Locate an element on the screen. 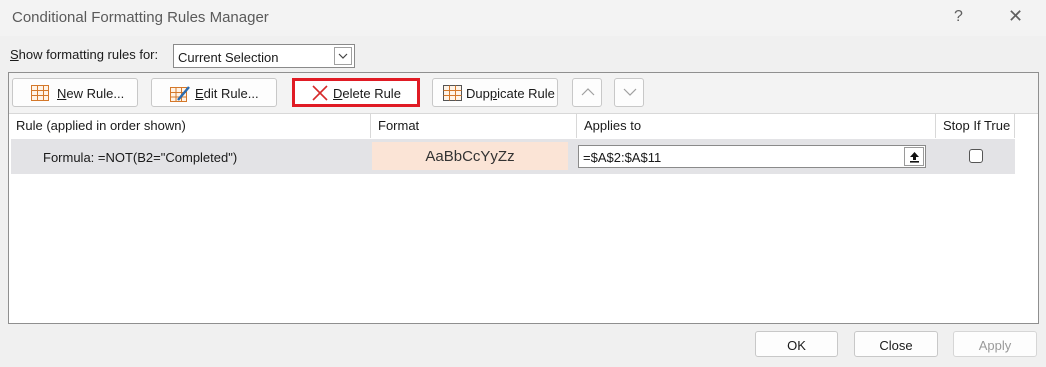 This screenshot has height=367, width=1046. close-button: Close is located at coordinates (896, 344).